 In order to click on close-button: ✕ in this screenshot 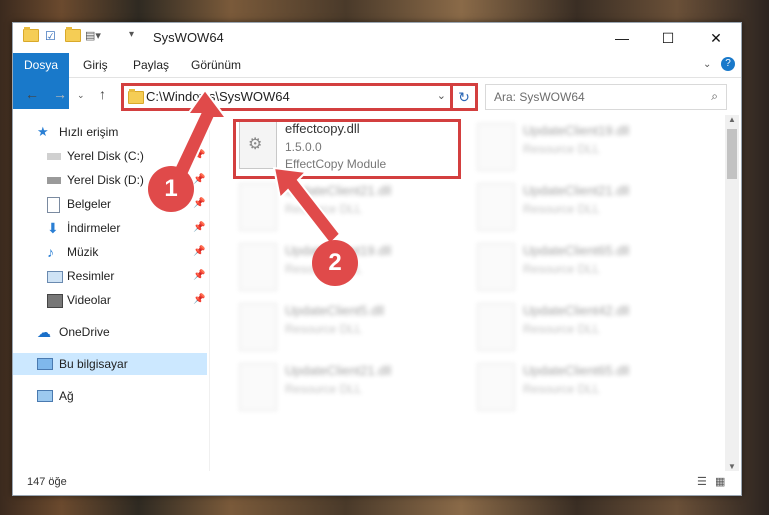, I will do `click(716, 38)`.